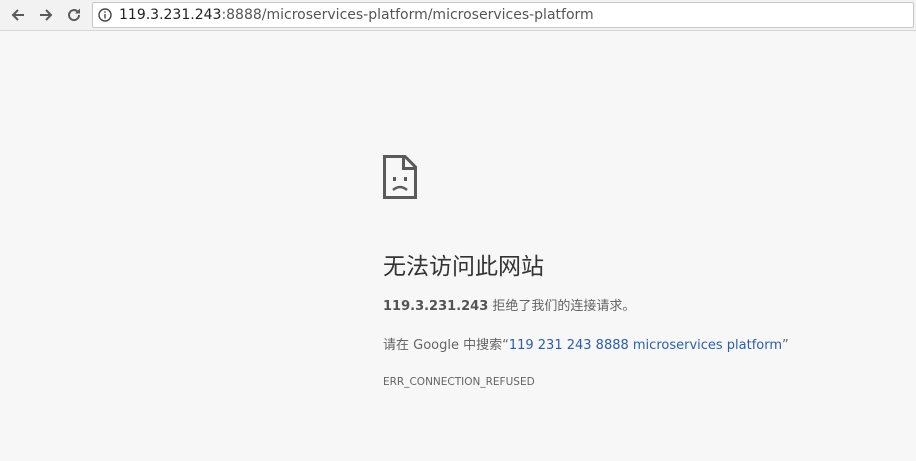  I want to click on arrow-left-icon, so click(17, 15).